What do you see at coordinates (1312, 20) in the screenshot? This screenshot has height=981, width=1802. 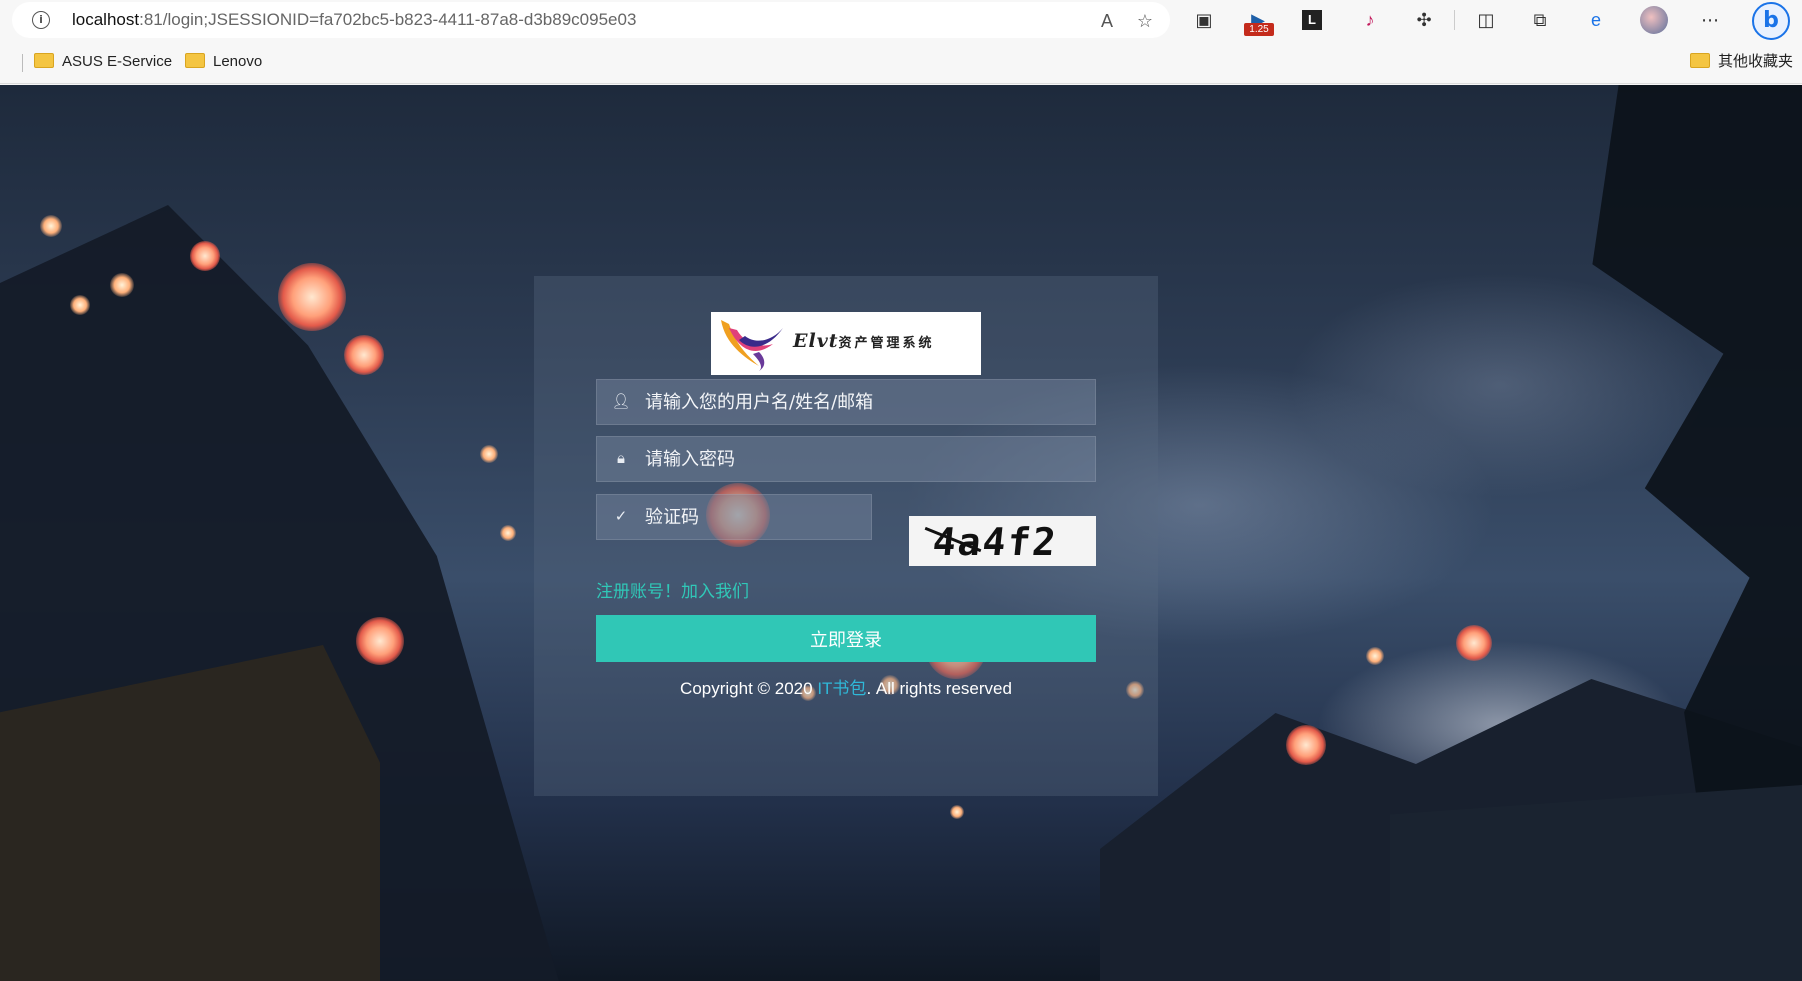 I see `l-extension-icon: L` at bounding box center [1312, 20].